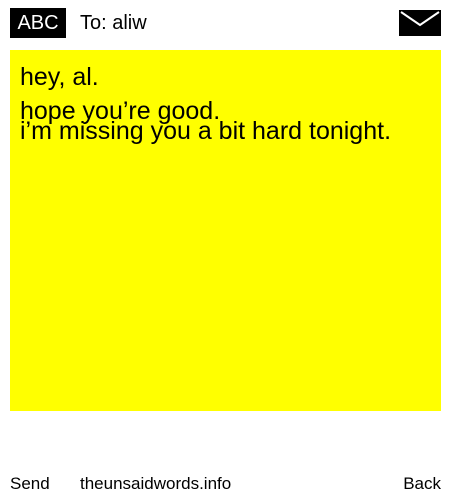 This screenshot has width=450, height=500. I want to click on send-button: Send, so click(30, 484).